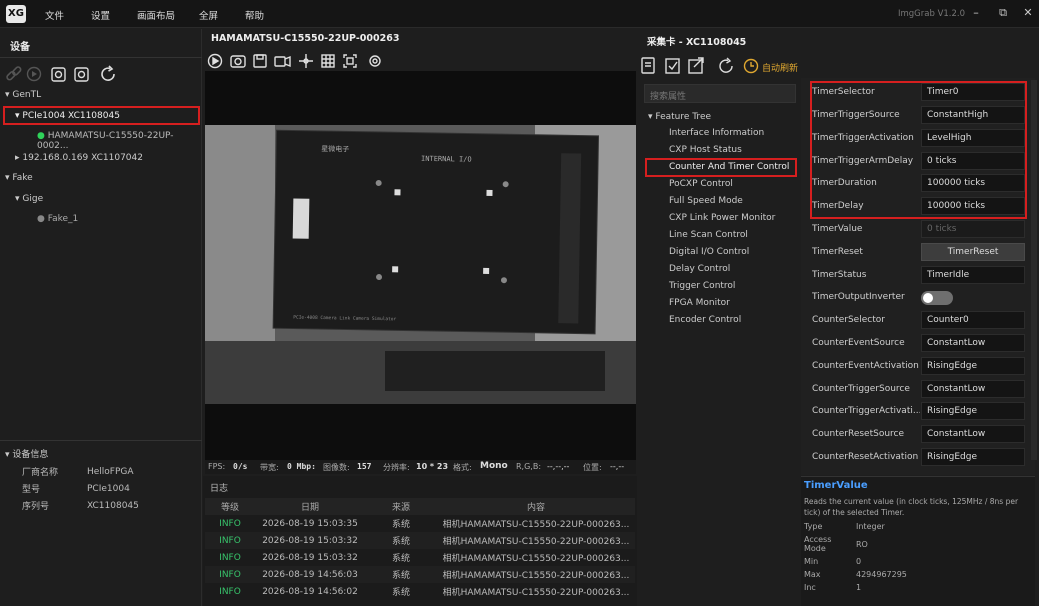  I want to click on fit-icon, so click(350, 61).